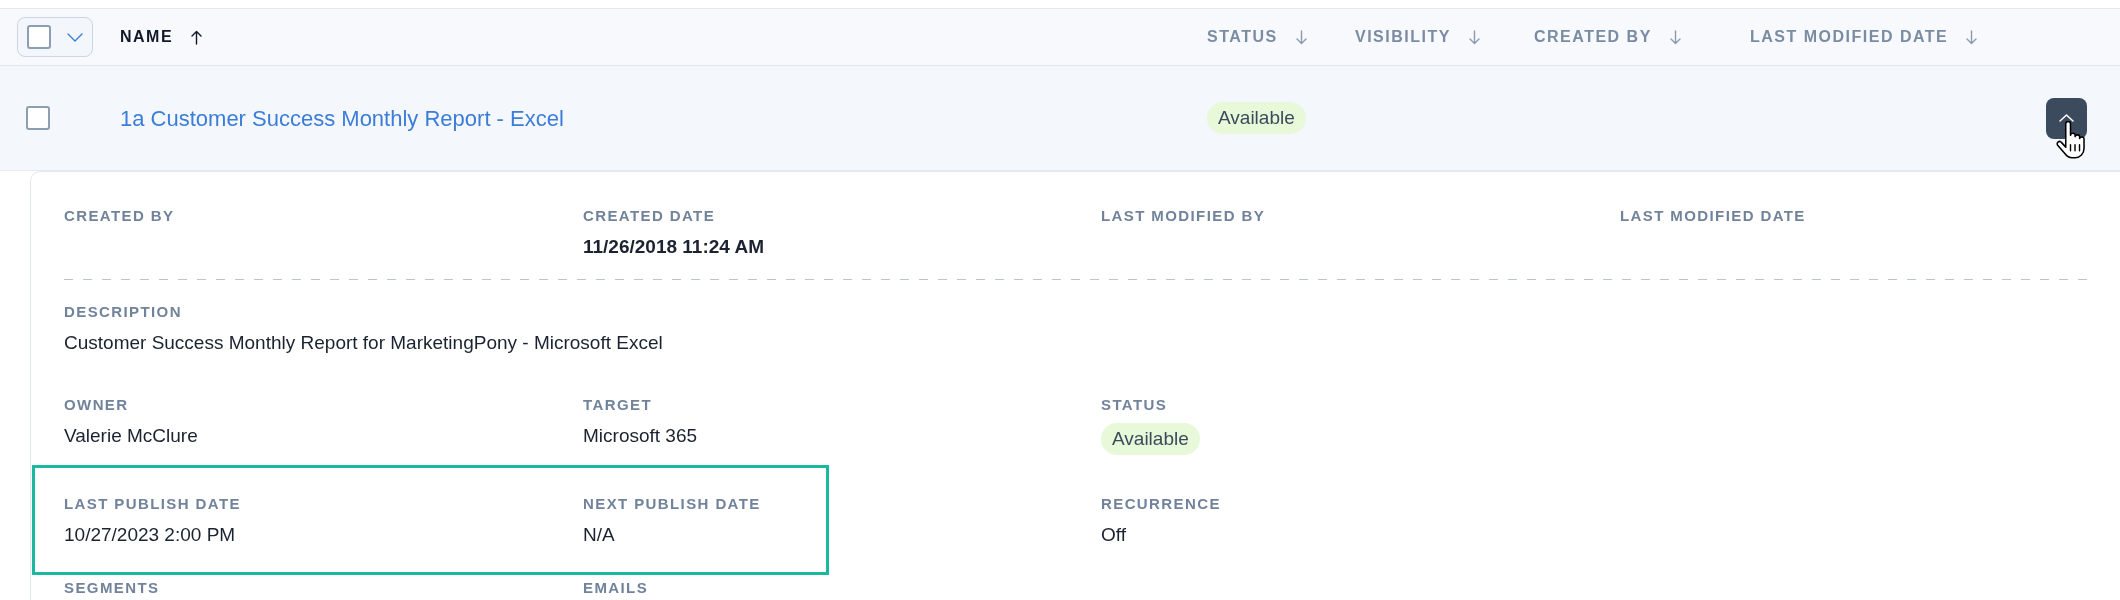  I want to click on field-label: RECURRENCE, so click(1161, 504).